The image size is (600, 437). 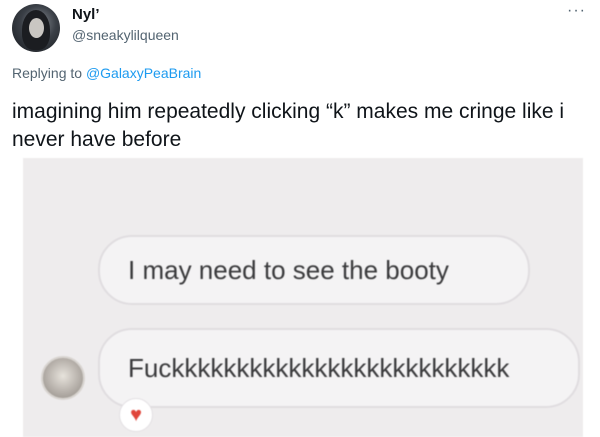 I want to click on author-handle: @sneakylilqueen, so click(x=125, y=35).